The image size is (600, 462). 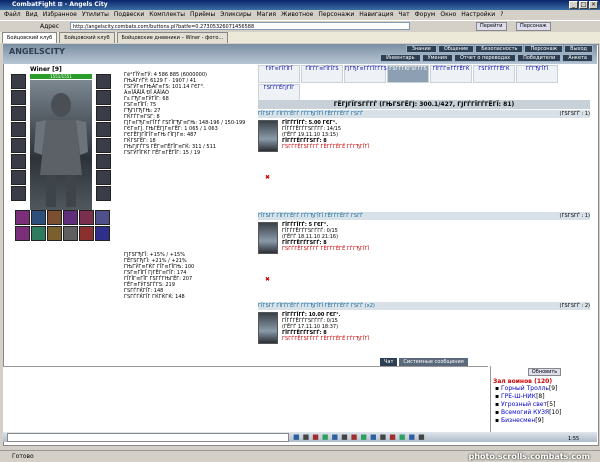 What do you see at coordinates (425, 15) in the screenshot?
I see `menu-item: Форум` at bounding box center [425, 15].